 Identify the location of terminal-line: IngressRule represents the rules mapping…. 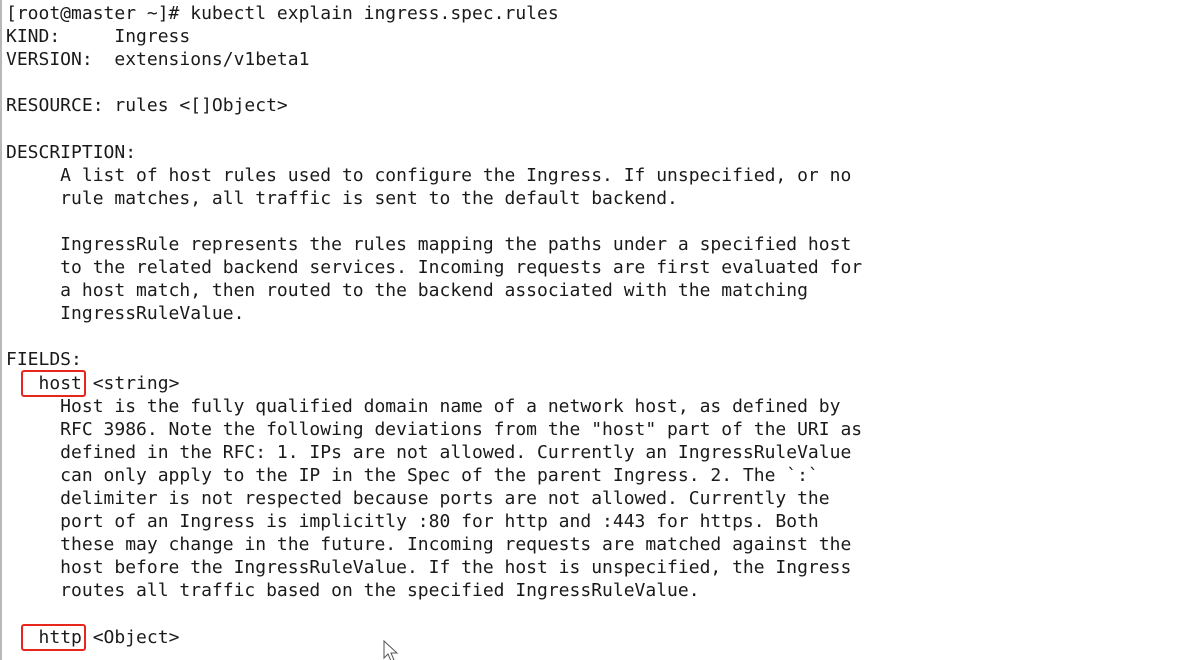
(429, 244).